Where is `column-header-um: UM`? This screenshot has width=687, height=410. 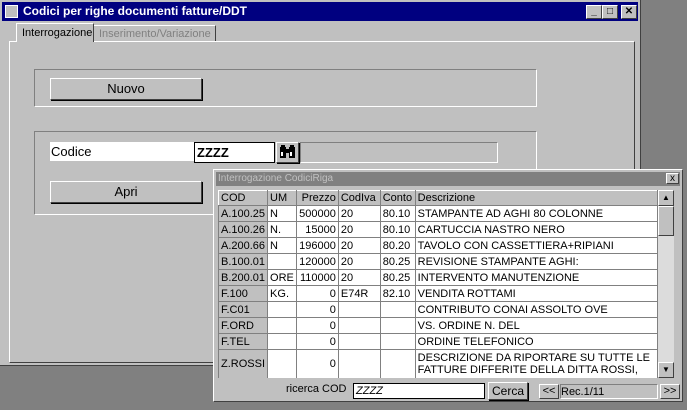
column-header-um: UM is located at coordinates (282, 198).